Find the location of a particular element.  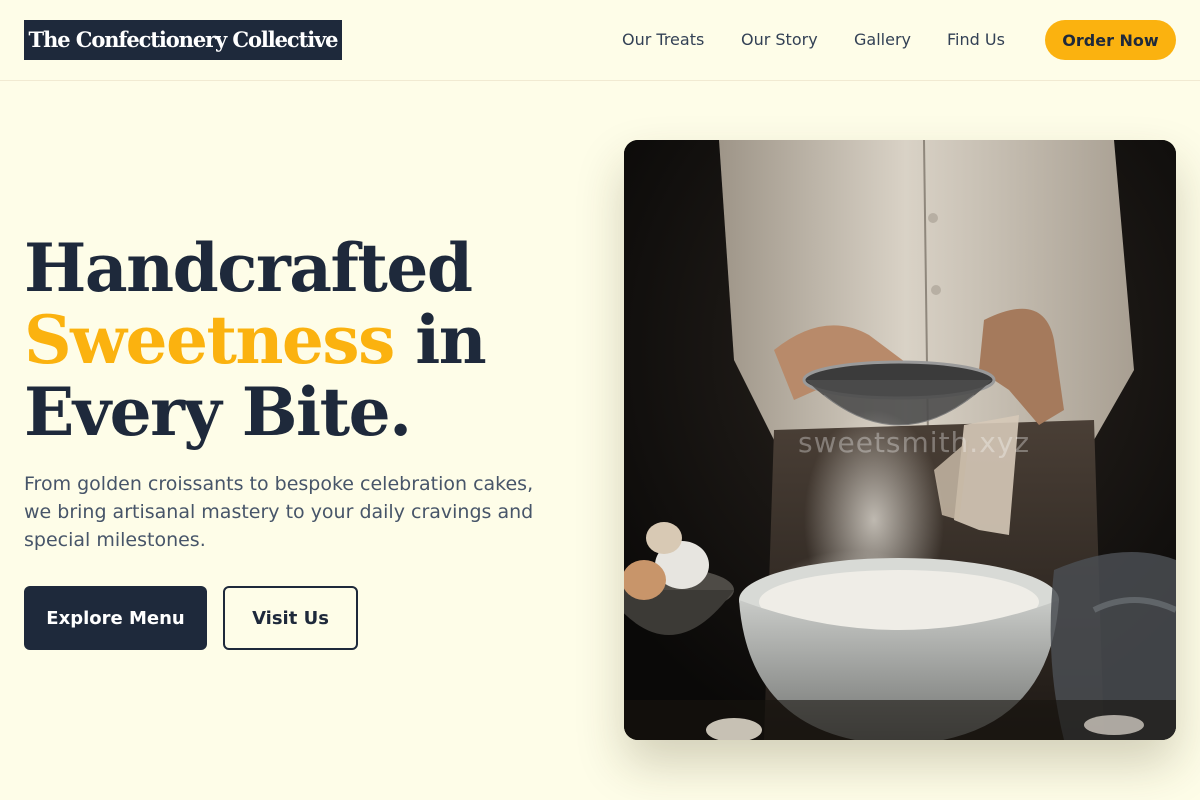

nav-links: Our Treats Our Story Gallery Find Us is located at coordinates (600, 41).